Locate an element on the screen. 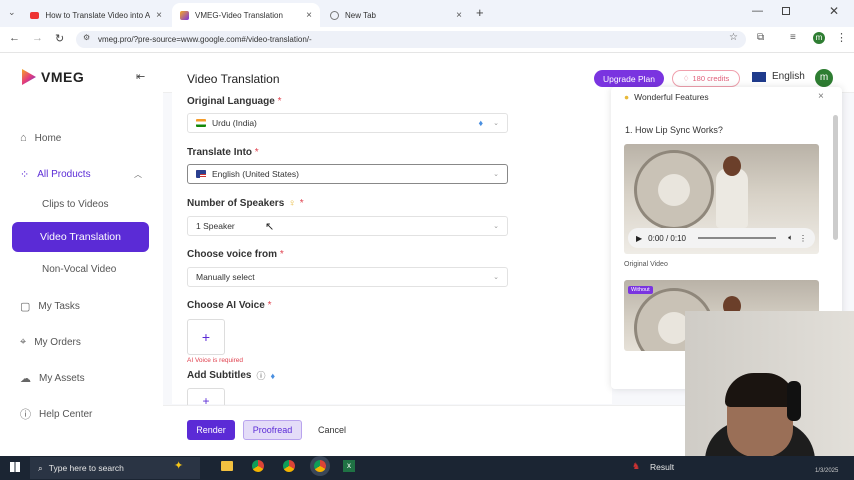 The width and height of the screenshot is (854, 480). extensions-icon: ⧉ is located at coordinates (760, 37).